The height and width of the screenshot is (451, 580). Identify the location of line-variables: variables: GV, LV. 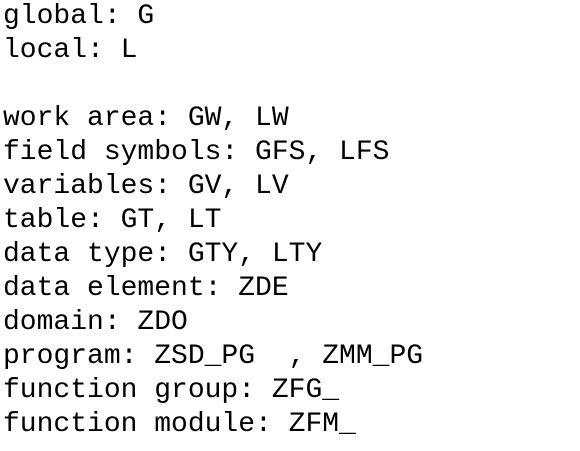
(146, 186).